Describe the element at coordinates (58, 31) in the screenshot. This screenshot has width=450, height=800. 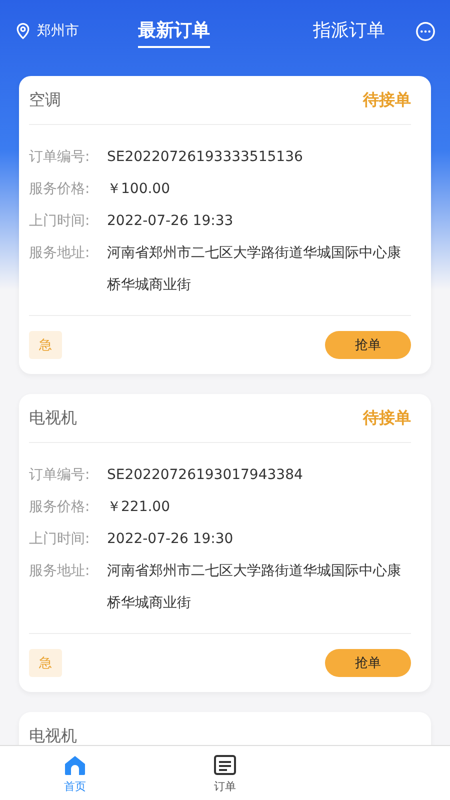
I see `city-label: 郑州市` at that location.